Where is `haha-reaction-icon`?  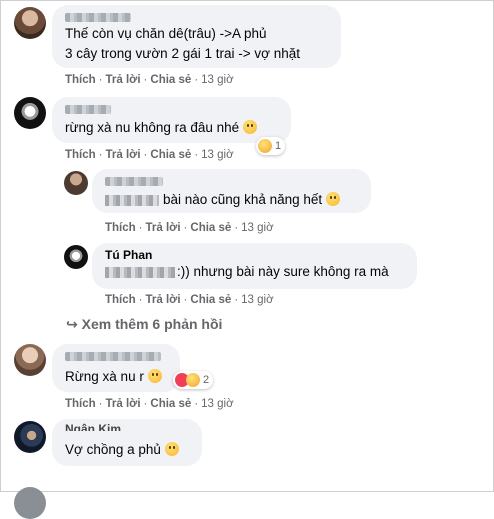
haha-reaction-icon is located at coordinates (193, 380).